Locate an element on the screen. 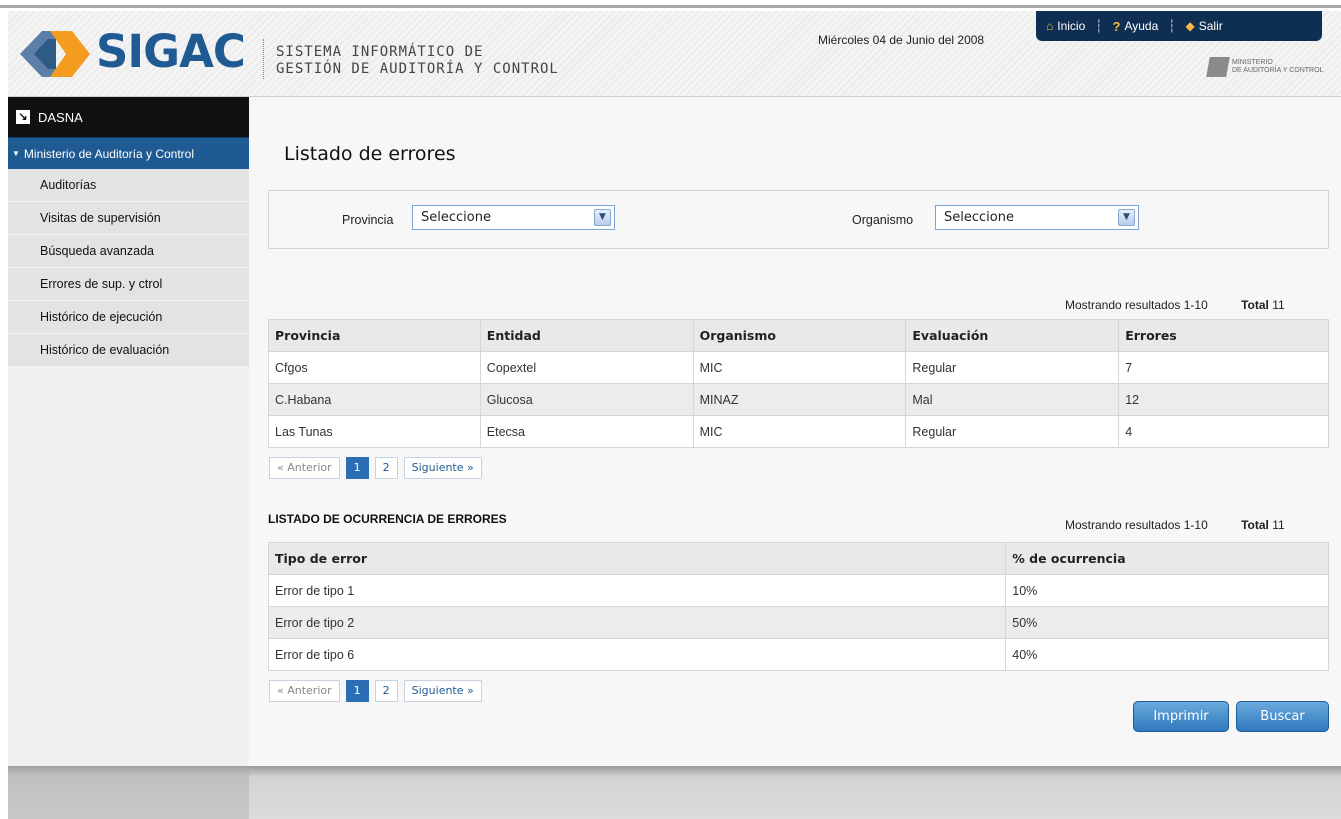 Image resolution: width=1341 pixels, height=819 pixels. table-cell: 7 is located at coordinates (1223, 367).